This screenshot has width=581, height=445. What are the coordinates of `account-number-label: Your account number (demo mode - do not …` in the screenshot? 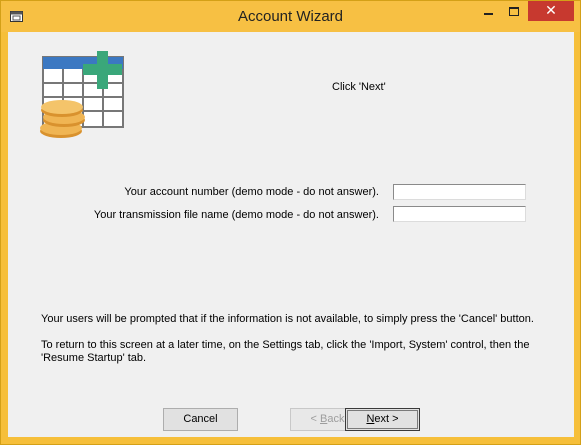 It's located at (251, 192).